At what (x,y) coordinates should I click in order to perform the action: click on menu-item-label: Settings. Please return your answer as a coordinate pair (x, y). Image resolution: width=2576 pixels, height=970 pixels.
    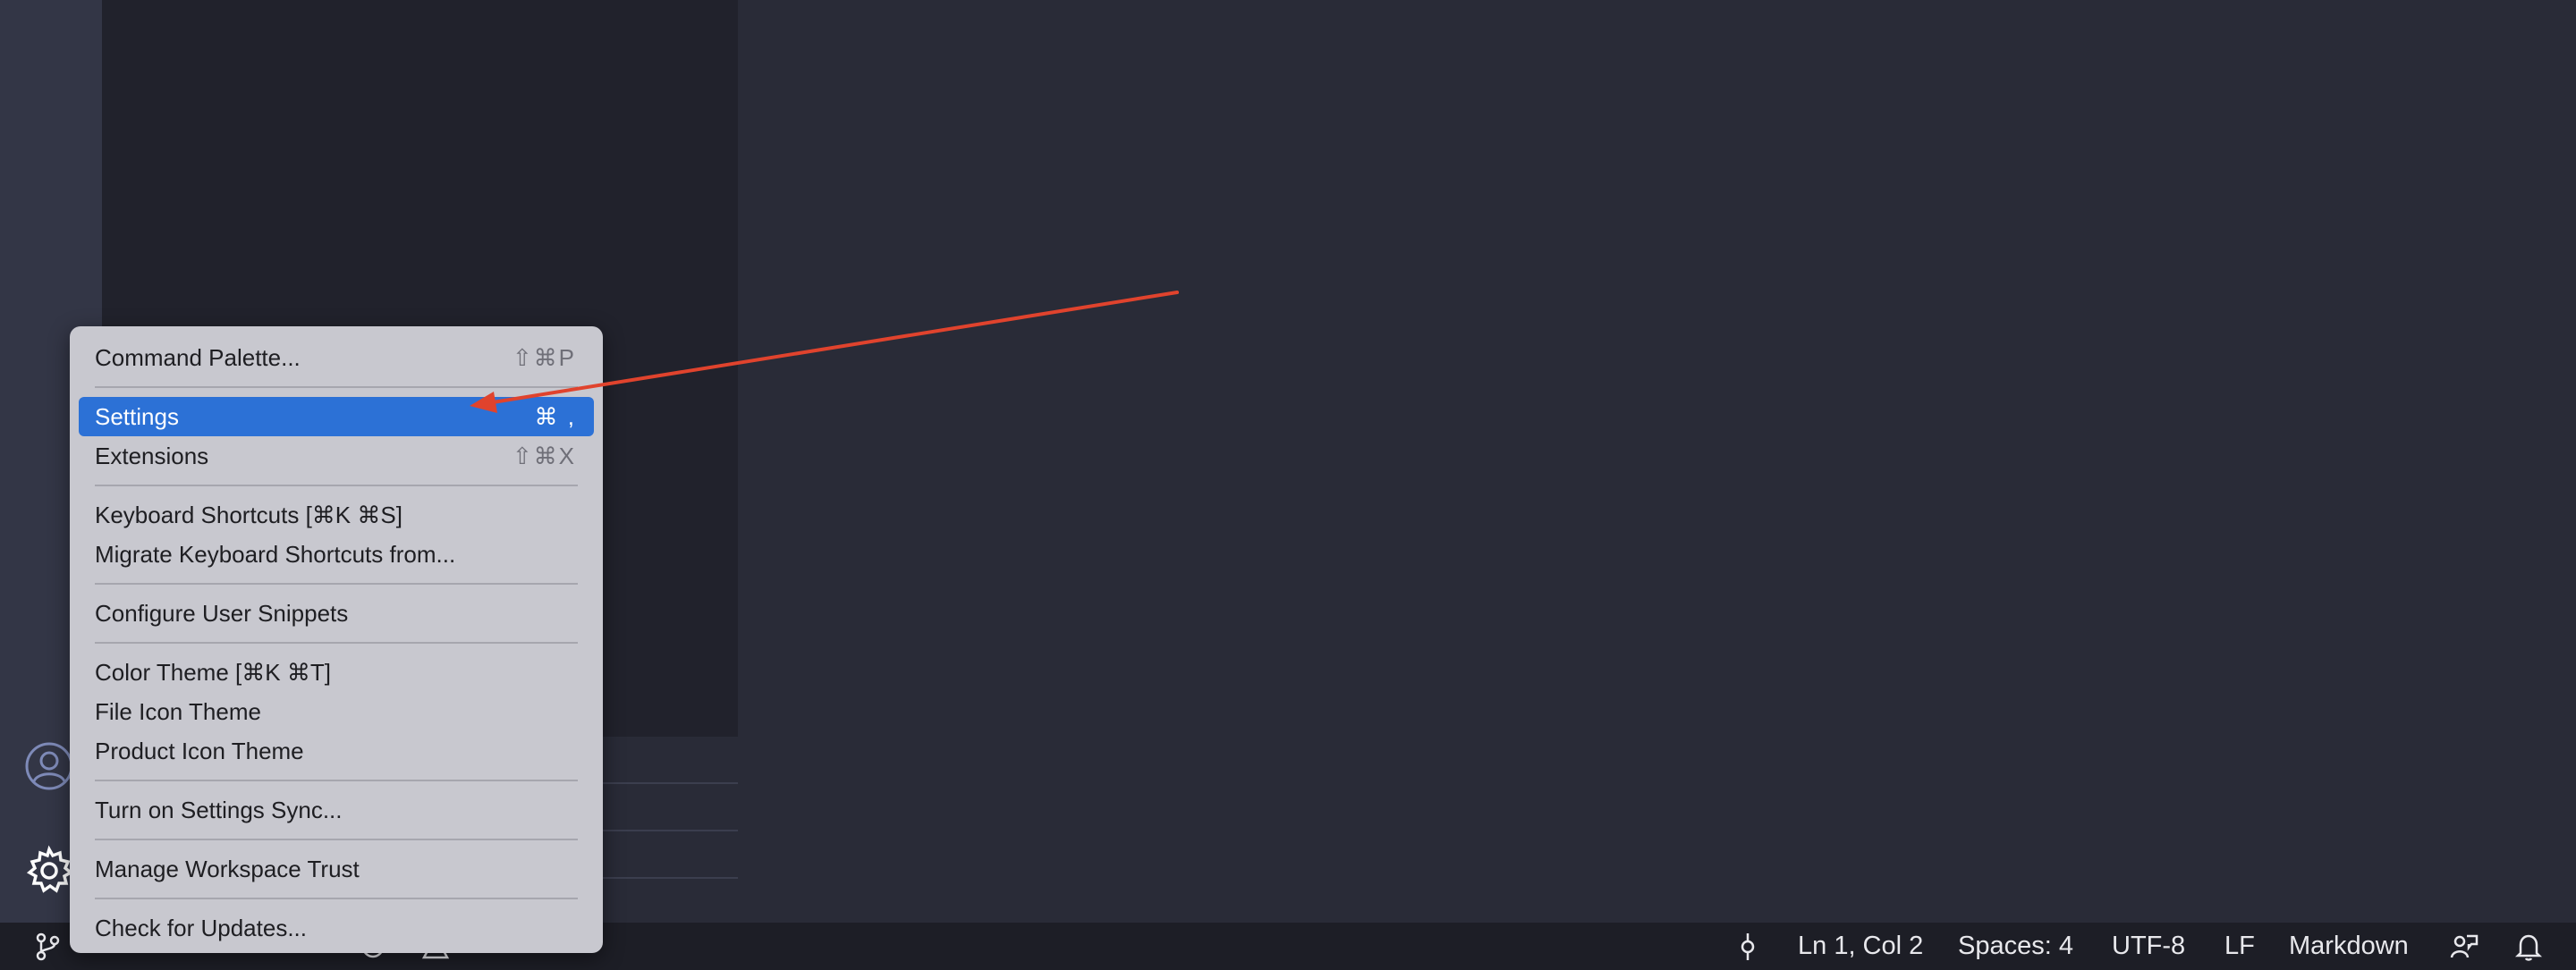
    Looking at the image, I should click on (137, 416).